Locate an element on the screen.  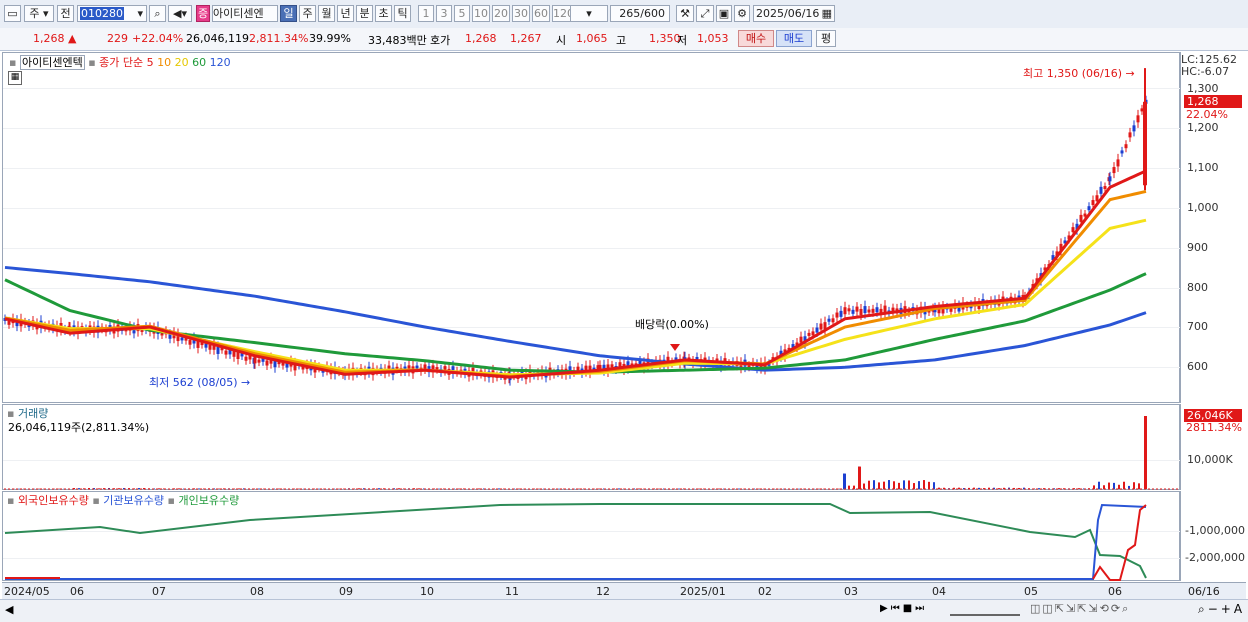
inst-holders-line is located at coordinates (575, 542).